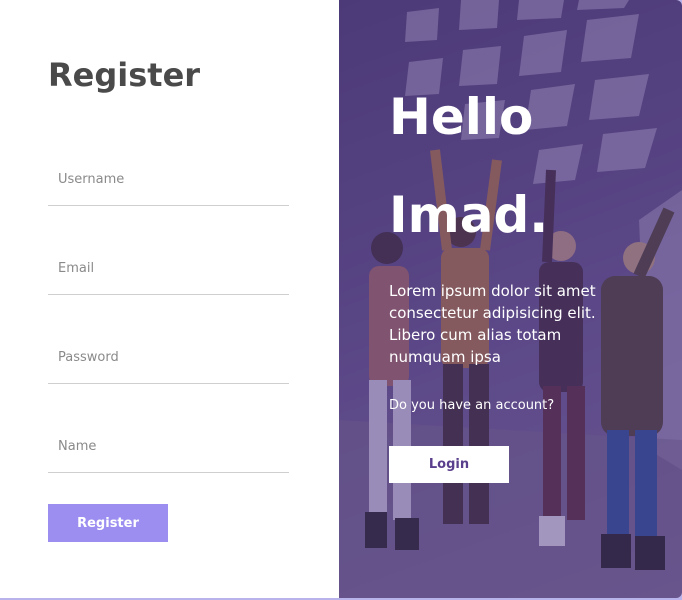 The width and height of the screenshot is (682, 600). Describe the element at coordinates (168, 447) in the screenshot. I see `name-field` at that location.